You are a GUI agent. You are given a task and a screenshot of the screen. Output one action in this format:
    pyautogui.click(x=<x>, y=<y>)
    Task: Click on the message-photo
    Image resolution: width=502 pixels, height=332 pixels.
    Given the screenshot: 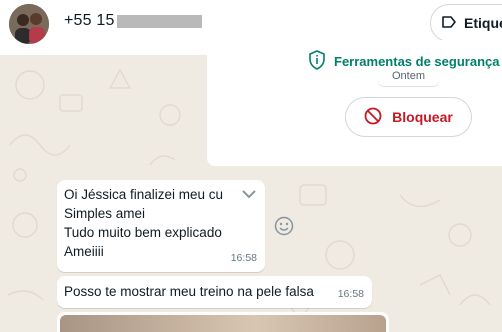 What is the action you would take?
    pyautogui.click(x=223, y=323)
    